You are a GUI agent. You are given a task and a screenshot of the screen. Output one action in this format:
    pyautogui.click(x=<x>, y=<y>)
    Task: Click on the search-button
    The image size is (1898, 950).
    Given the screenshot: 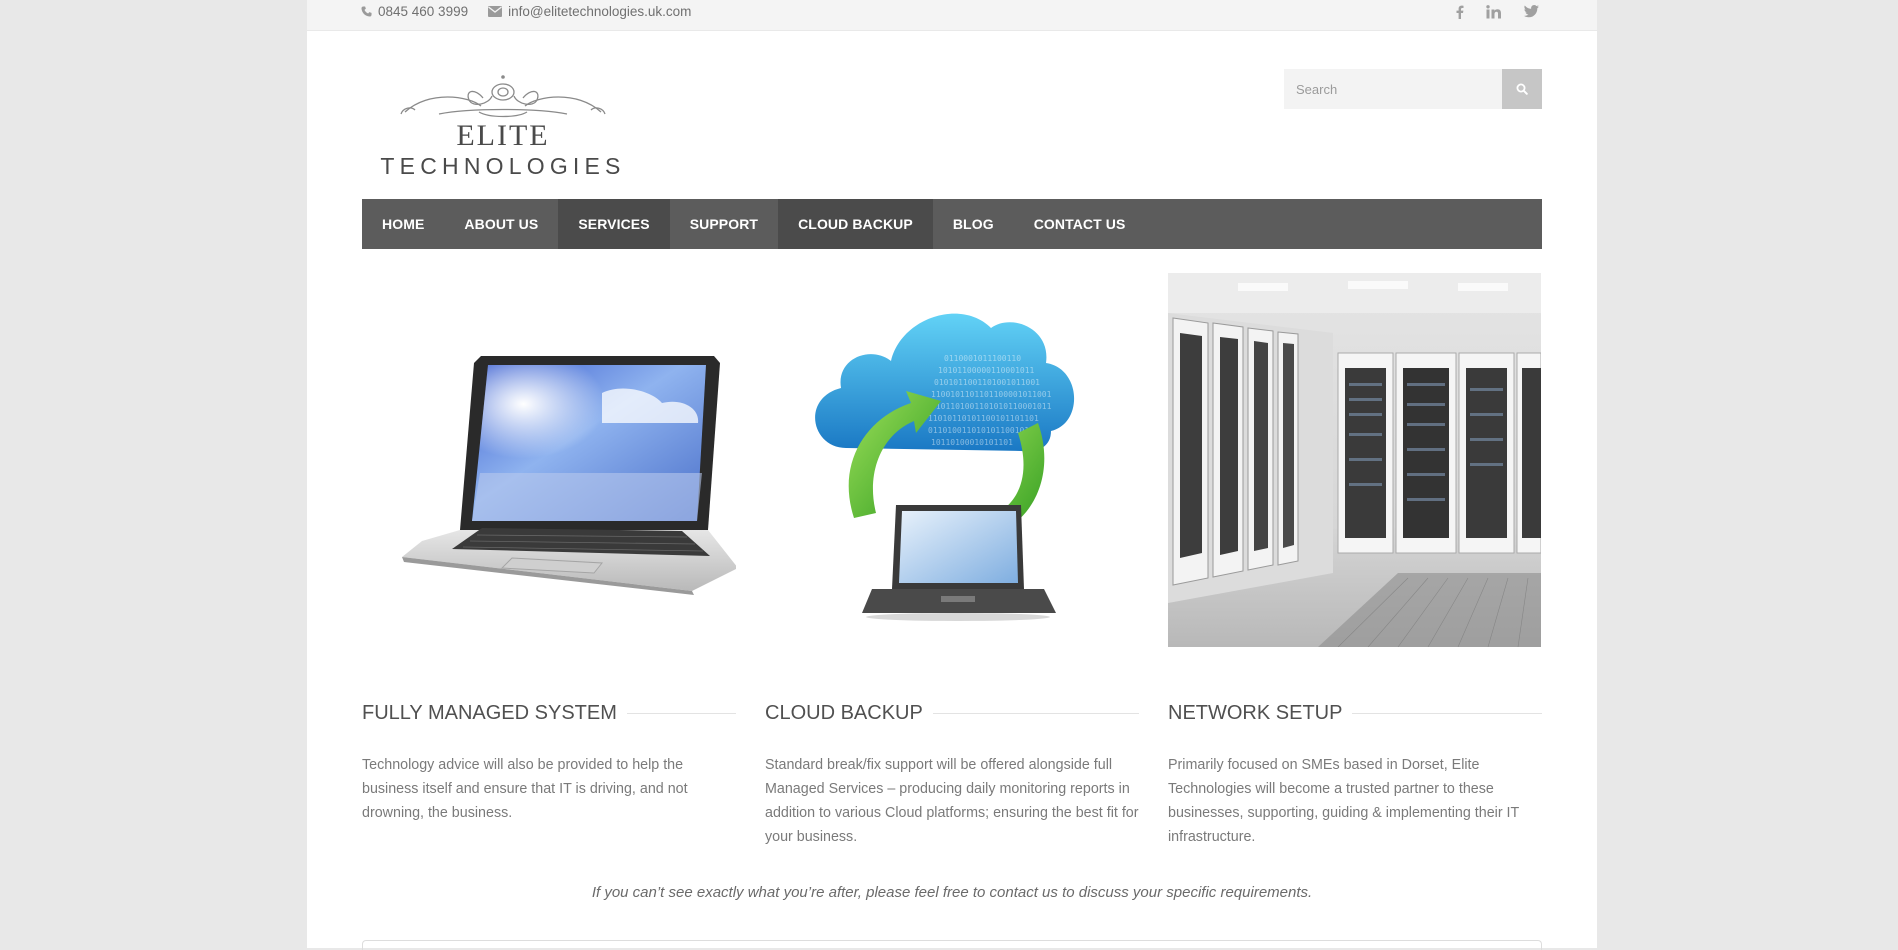 What is the action you would take?
    pyautogui.click(x=1522, y=89)
    